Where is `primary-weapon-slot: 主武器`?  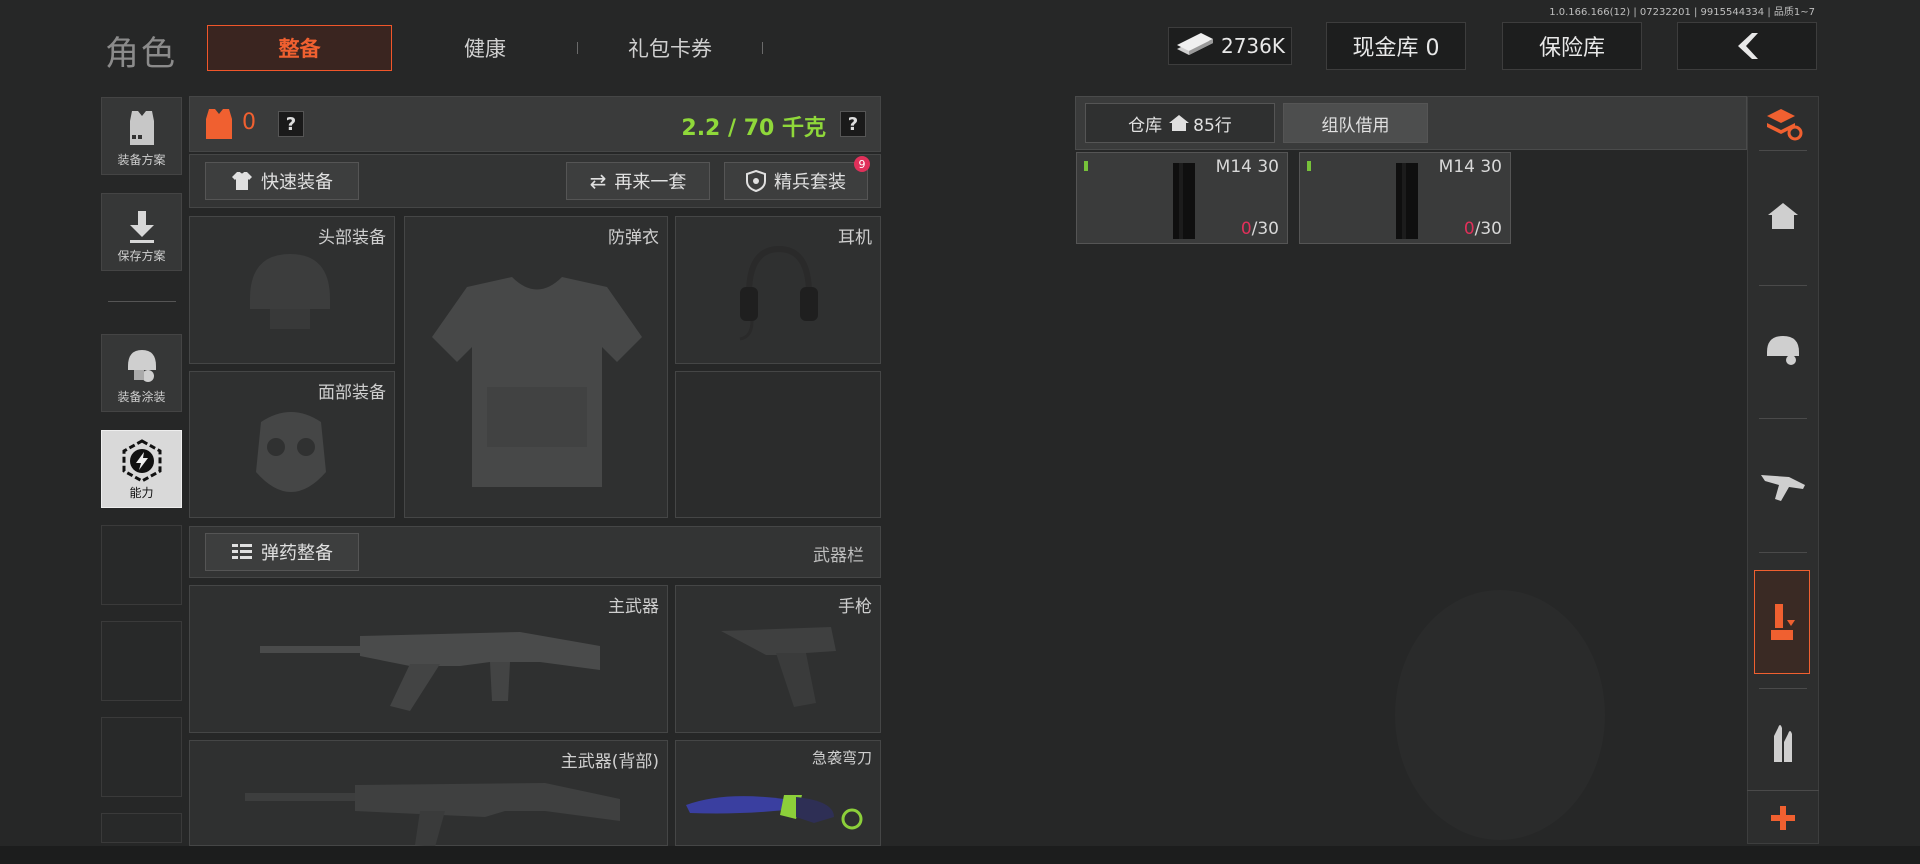
primary-weapon-slot: 主武器 is located at coordinates (428, 659).